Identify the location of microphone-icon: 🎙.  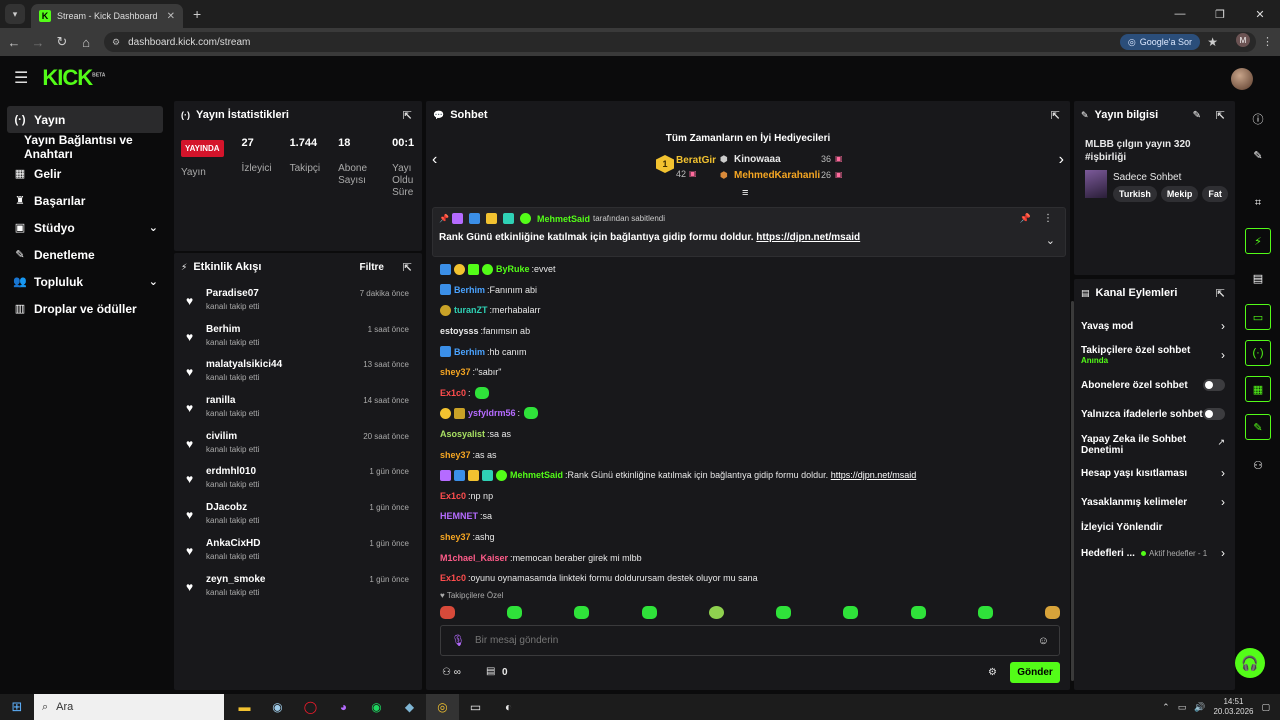
(458, 640).